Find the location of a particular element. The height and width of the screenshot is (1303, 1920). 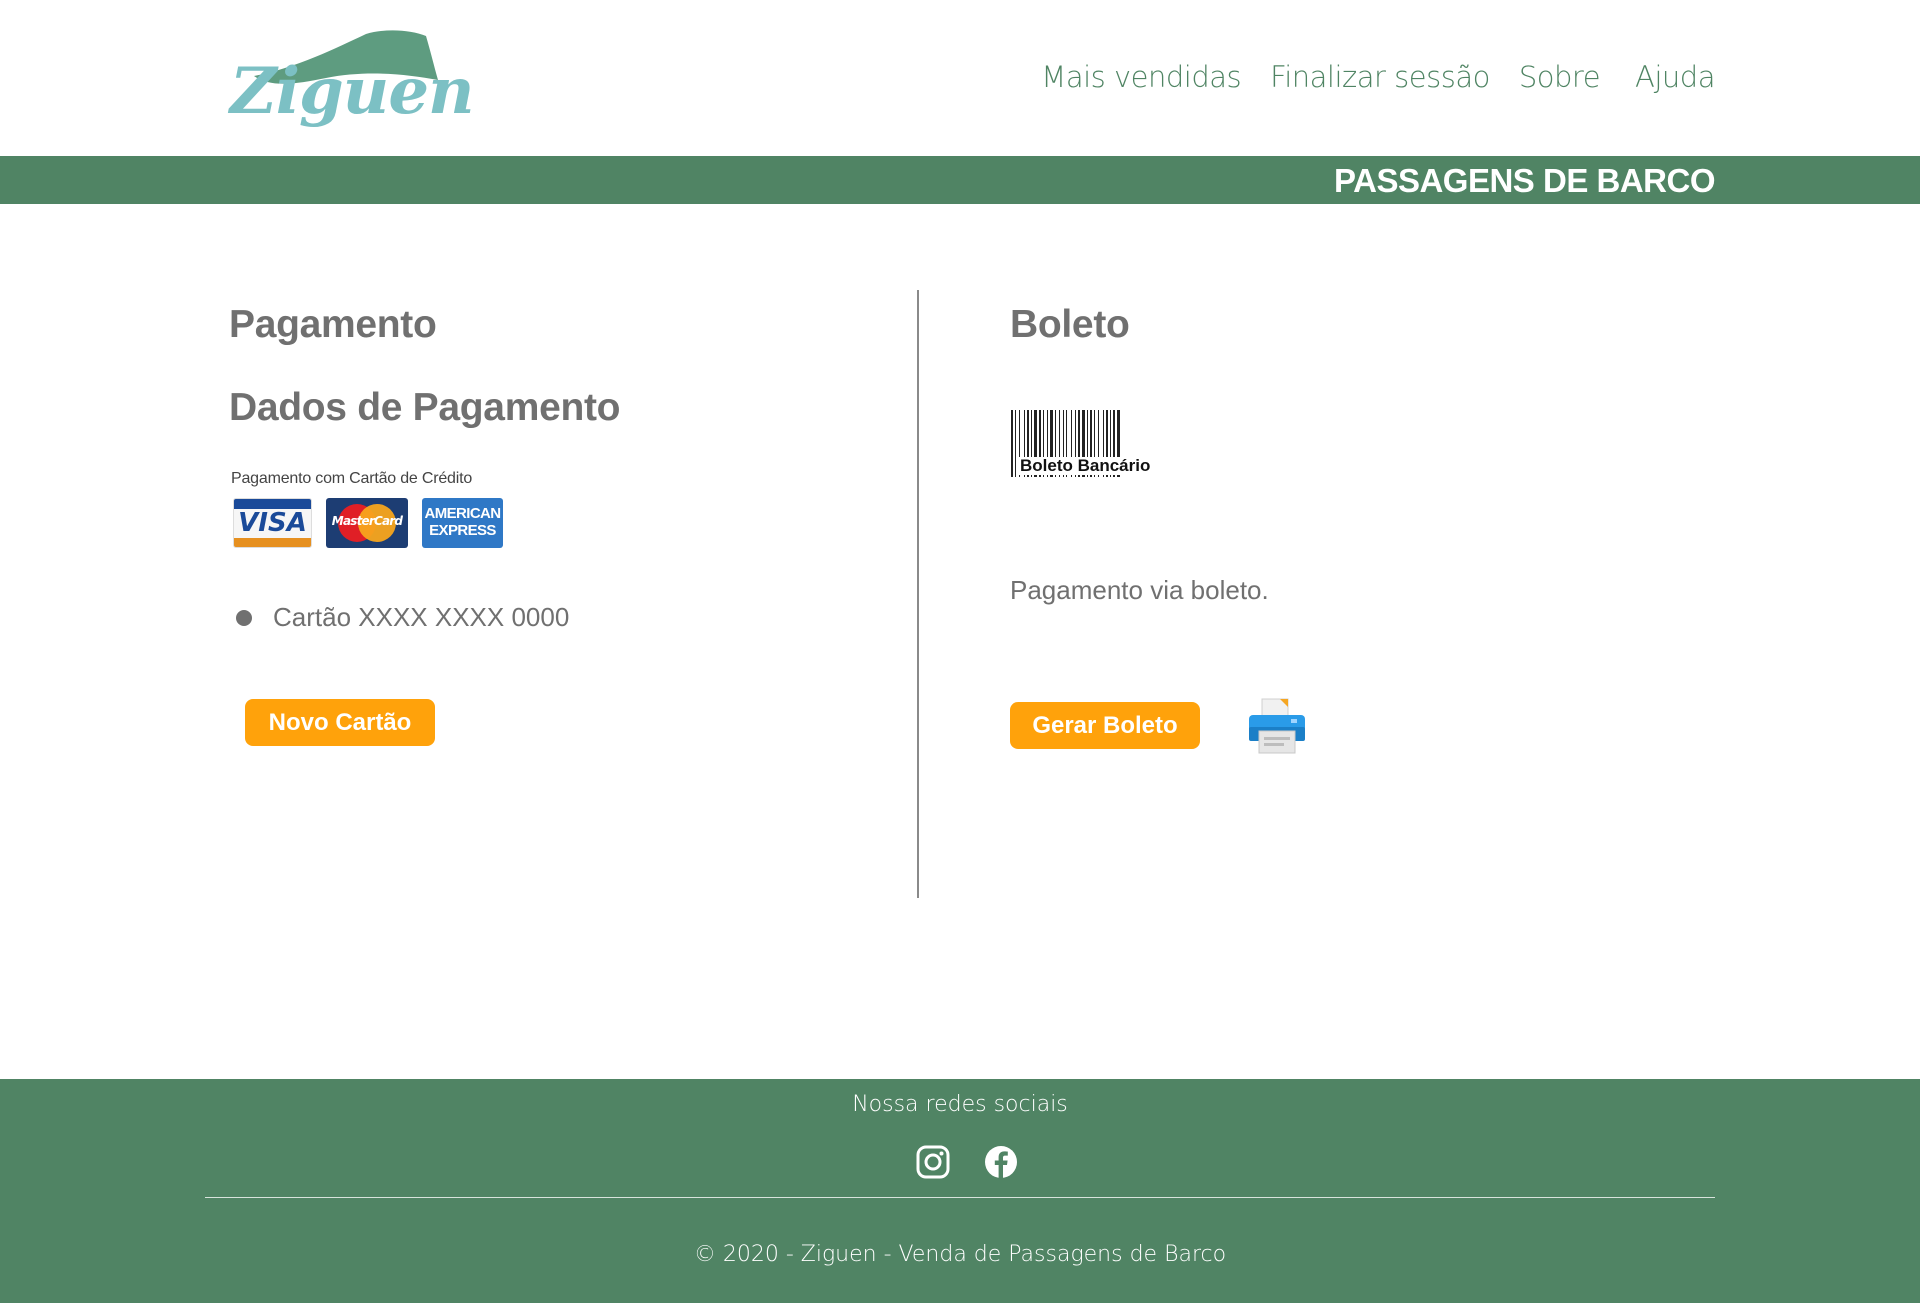

payment-data-title: Dados de Pagamento is located at coordinates (425, 407).